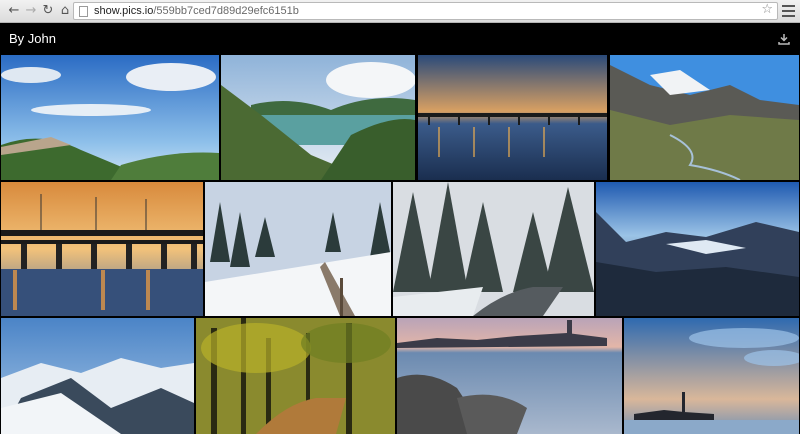  Describe the element at coordinates (31, 11) in the screenshot. I see `forward-button: →` at that location.